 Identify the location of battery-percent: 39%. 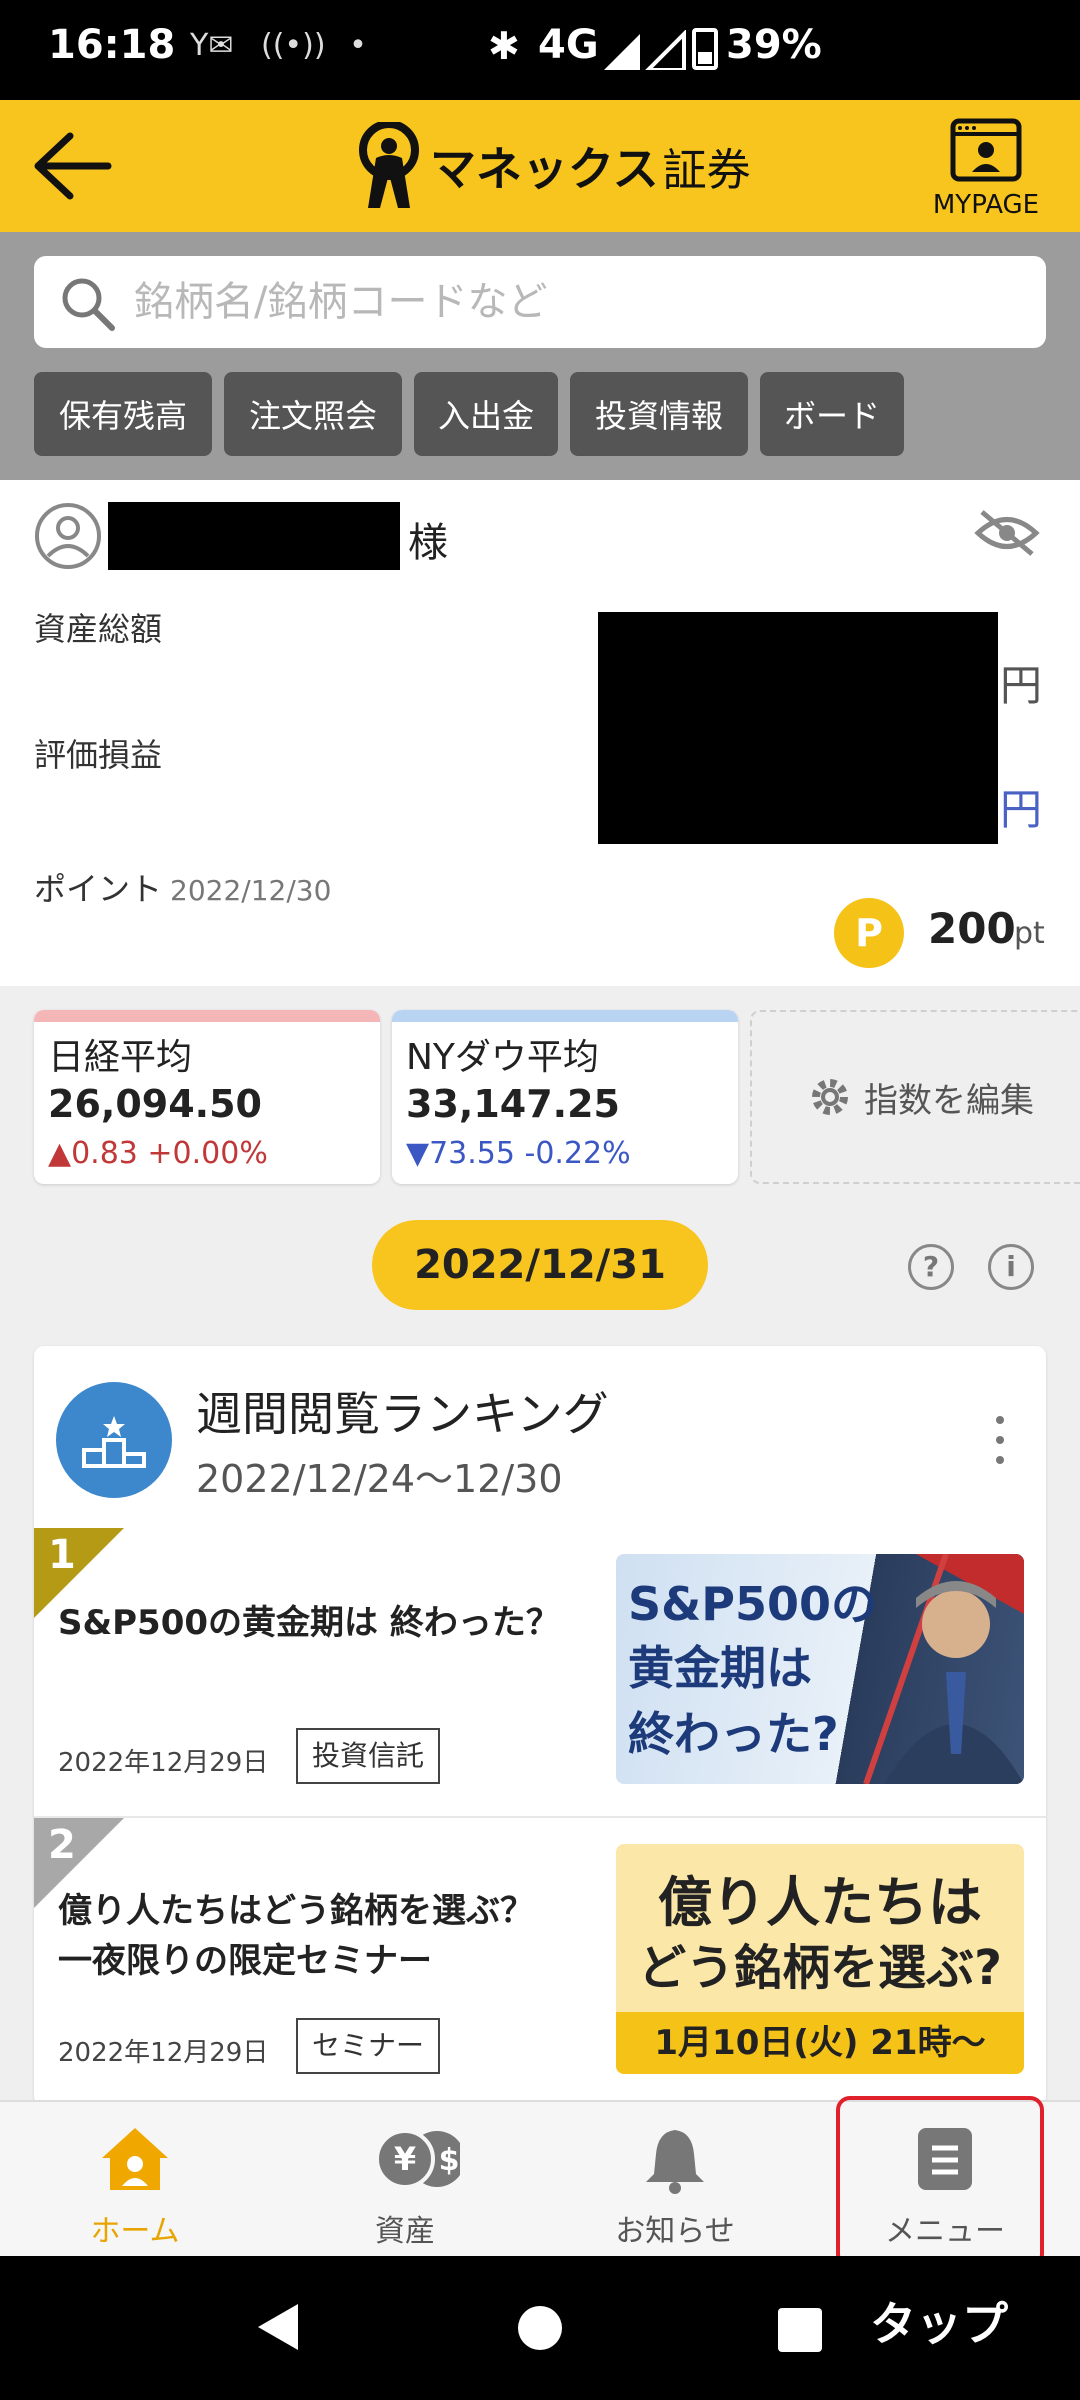
(774, 45).